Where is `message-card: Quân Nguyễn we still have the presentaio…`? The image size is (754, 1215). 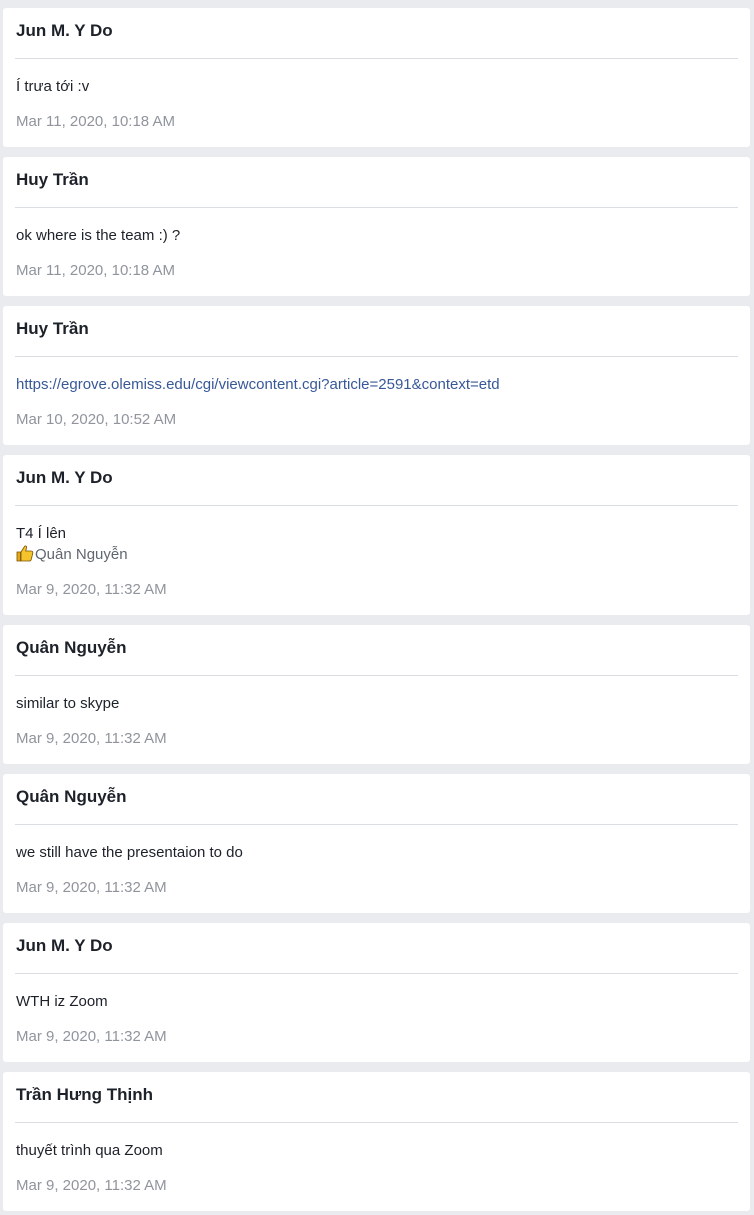
message-card: Quân Nguyễn we still have the presentaio… is located at coordinates (376, 843).